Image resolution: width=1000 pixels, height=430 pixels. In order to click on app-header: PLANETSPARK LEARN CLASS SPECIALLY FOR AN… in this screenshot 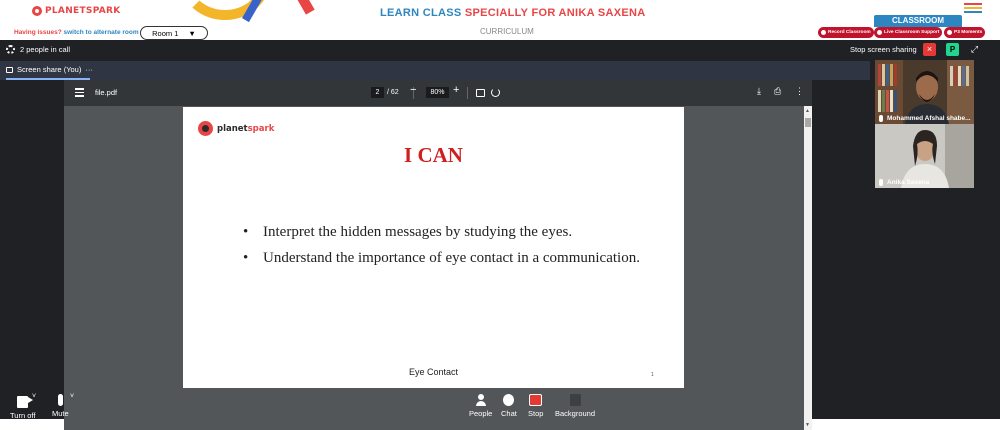, I will do `click(500, 20)`.